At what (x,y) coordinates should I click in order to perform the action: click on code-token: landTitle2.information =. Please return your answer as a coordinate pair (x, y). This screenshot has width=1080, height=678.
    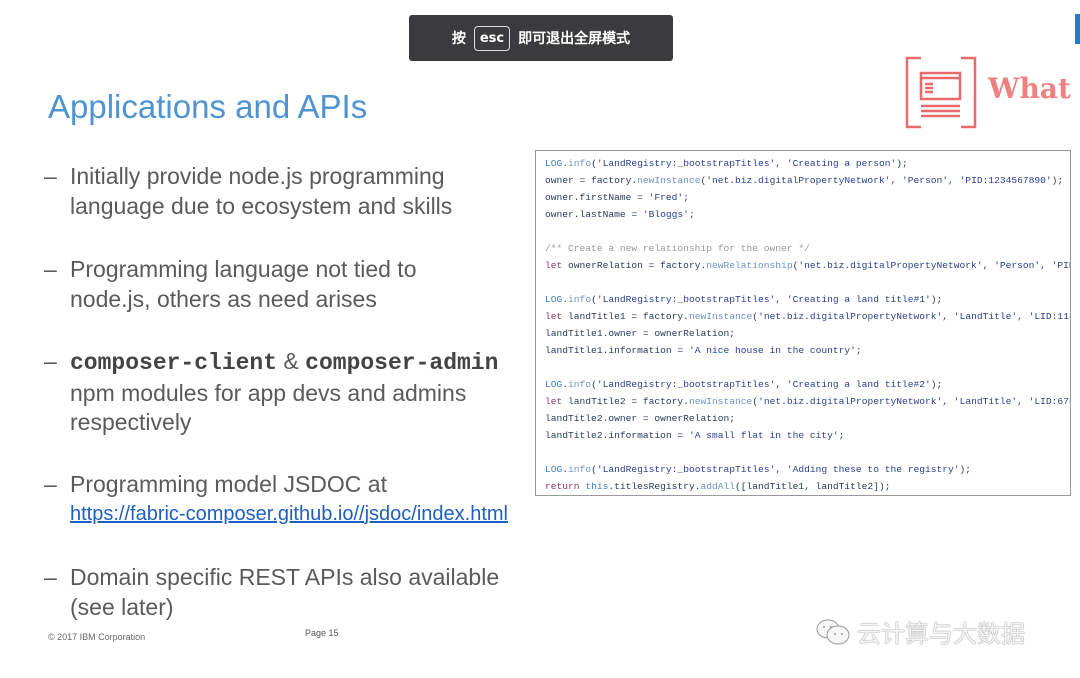
    Looking at the image, I should click on (617, 435).